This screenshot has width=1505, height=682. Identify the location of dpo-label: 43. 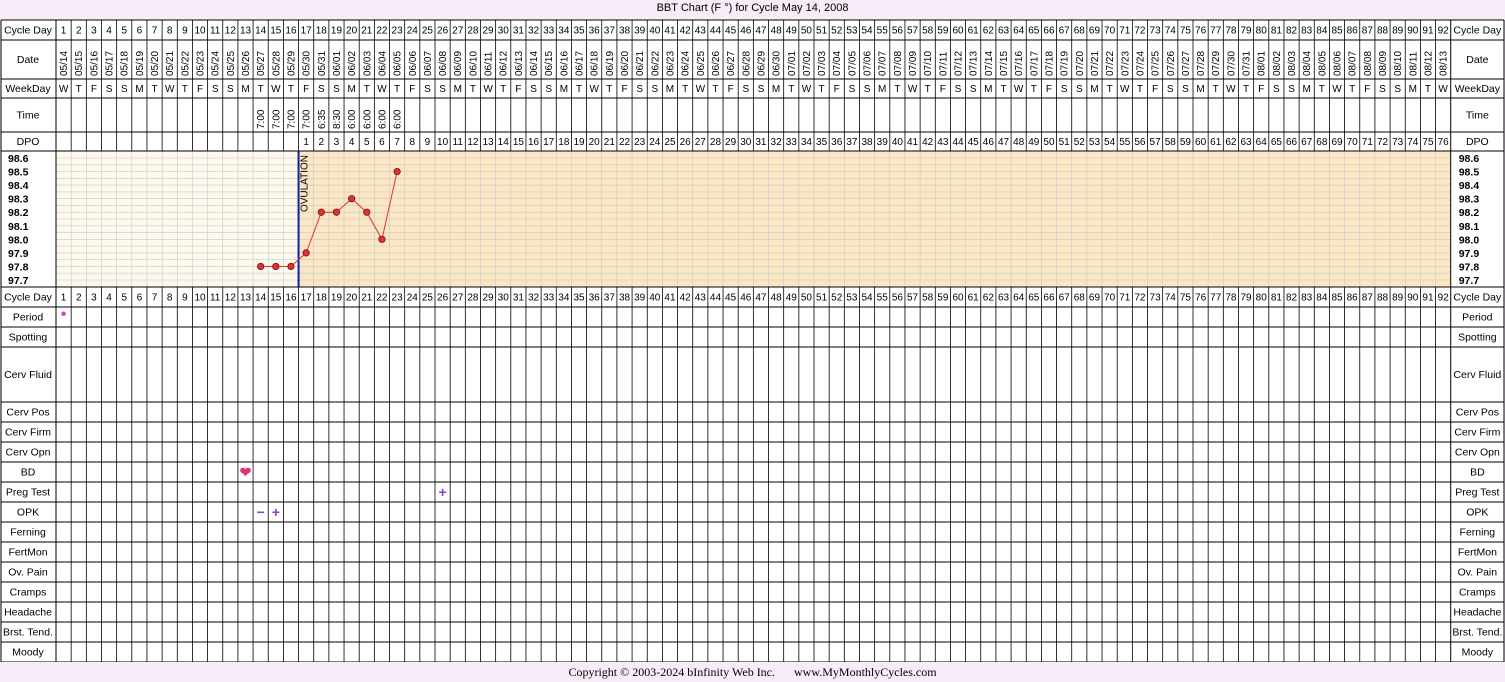
(943, 142).